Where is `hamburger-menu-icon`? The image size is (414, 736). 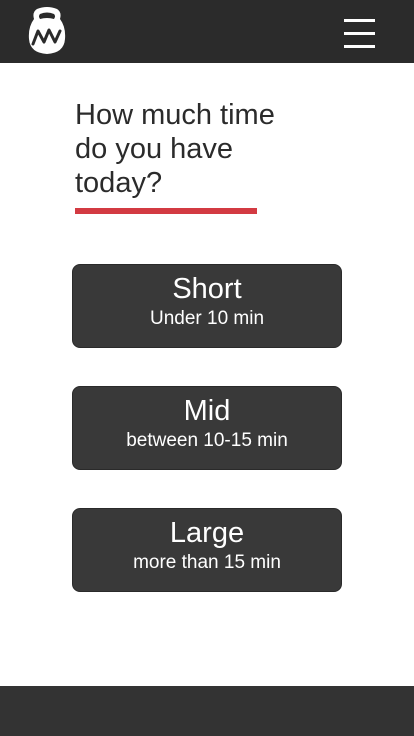 hamburger-menu-icon is located at coordinates (359, 35).